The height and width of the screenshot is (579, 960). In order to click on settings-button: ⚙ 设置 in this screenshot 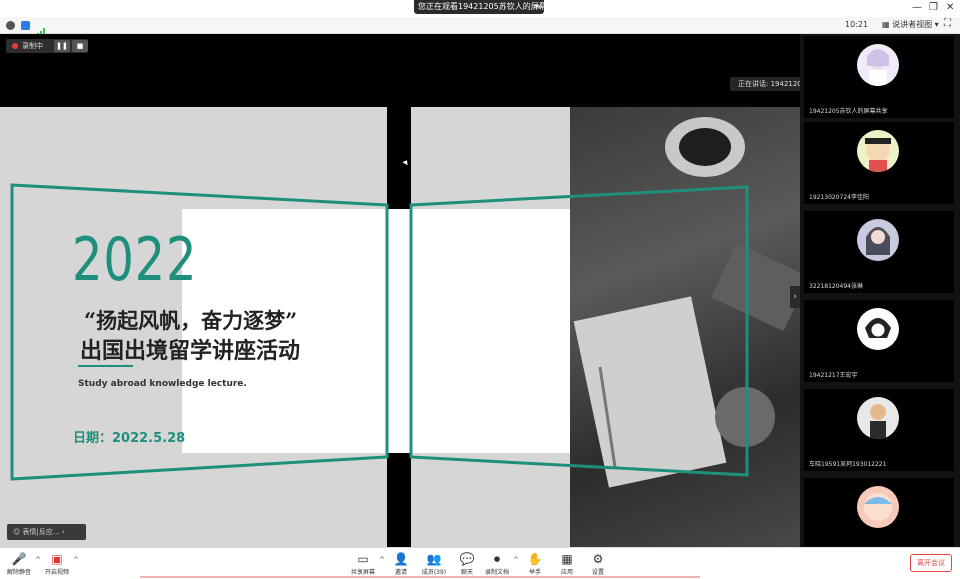, I will do `click(598, 565)`.